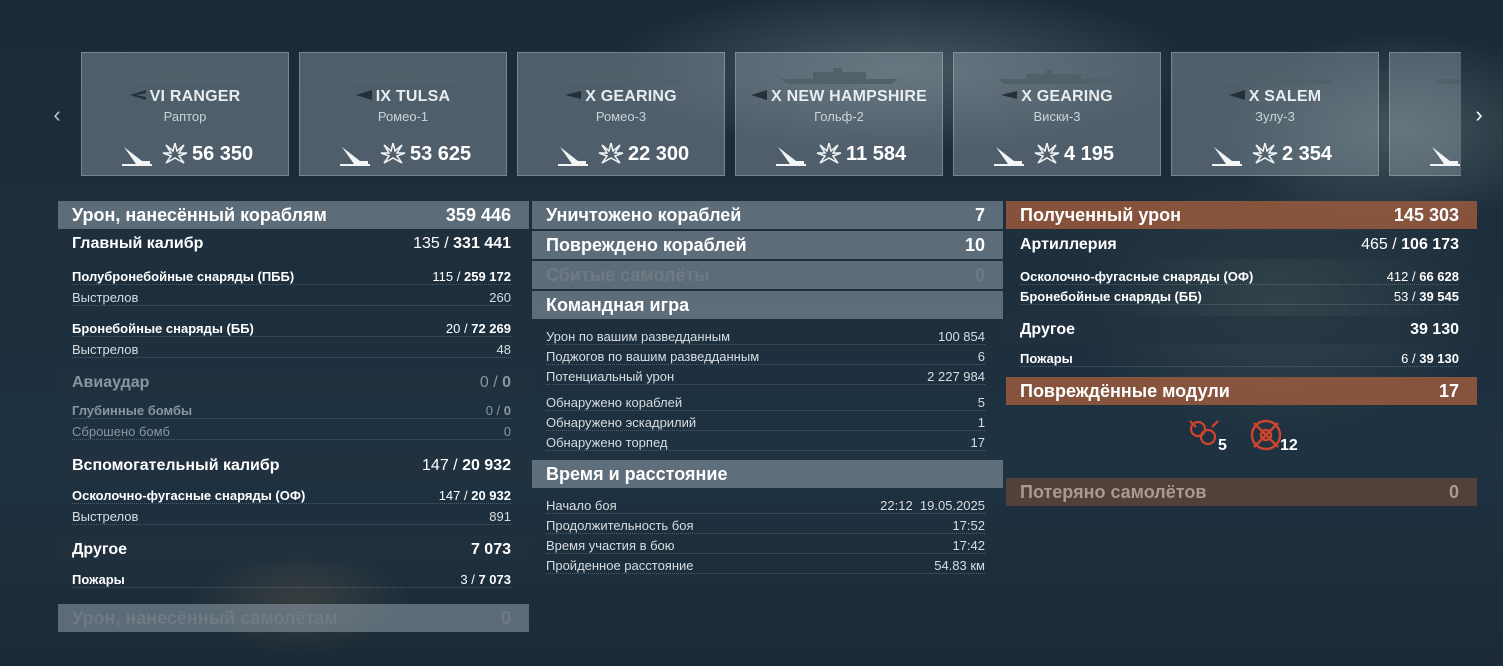 This screenshot has height=666, width=1503. What do you see at coordinates (765, 357) in the screenshot?
I see `team-stat-row: Поджогов по вашим разведданным 6` at bounding box center [765, 357].